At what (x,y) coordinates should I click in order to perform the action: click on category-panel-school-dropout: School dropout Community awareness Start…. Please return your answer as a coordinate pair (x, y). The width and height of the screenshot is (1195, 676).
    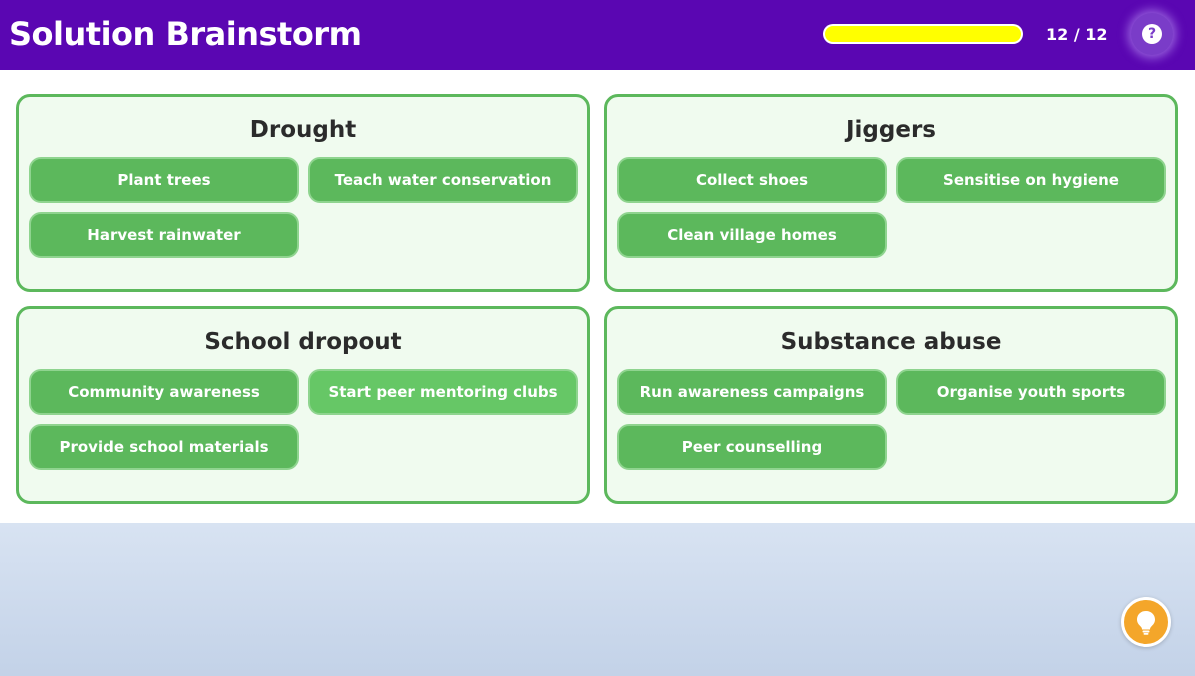
    Looking at the image, I should click on (303, 405).